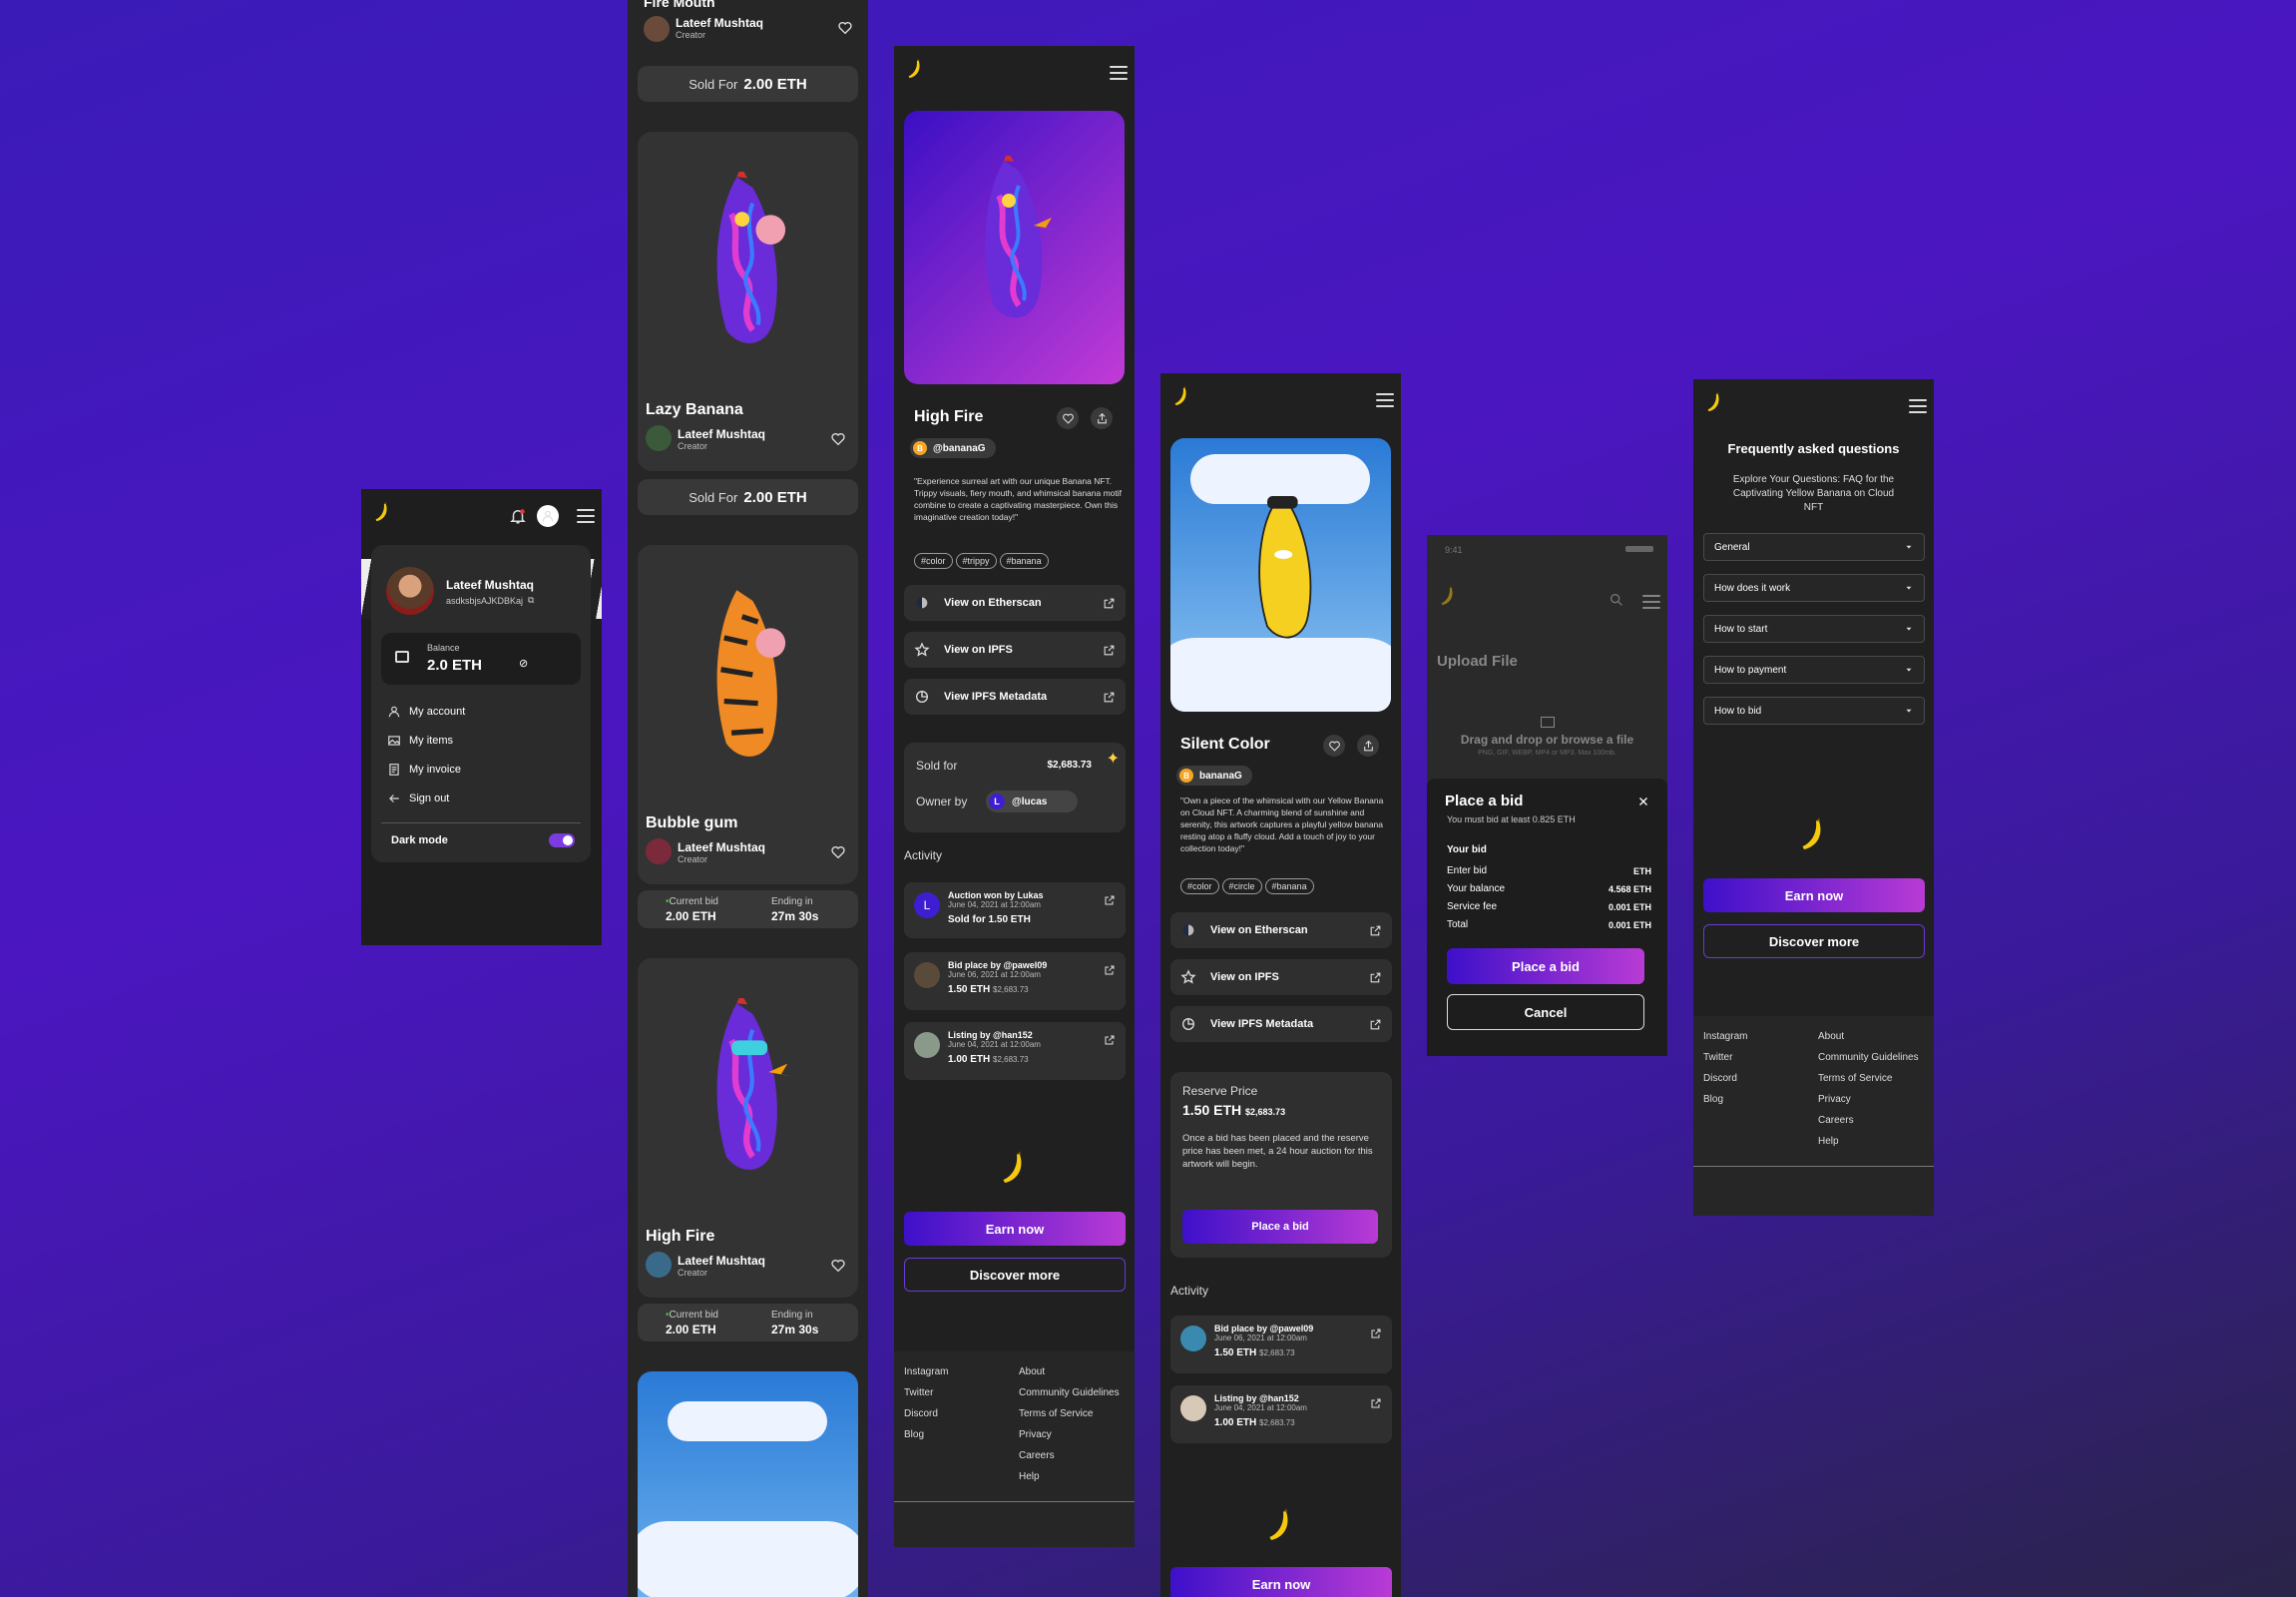 The image size is (2296, 1597). I want to click on user-avatar-button, so click(548, 516).